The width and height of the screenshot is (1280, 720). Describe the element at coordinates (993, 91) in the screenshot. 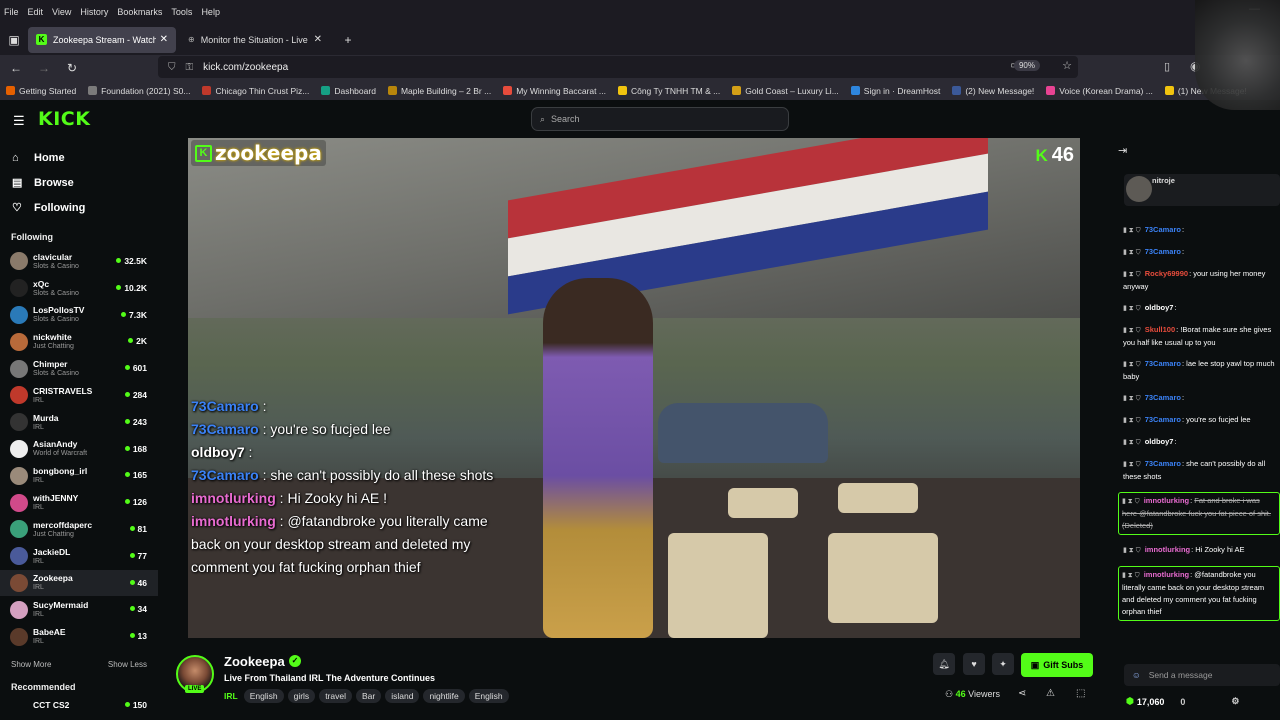

I see `bookmark-item: (2) New Message!` at that location.